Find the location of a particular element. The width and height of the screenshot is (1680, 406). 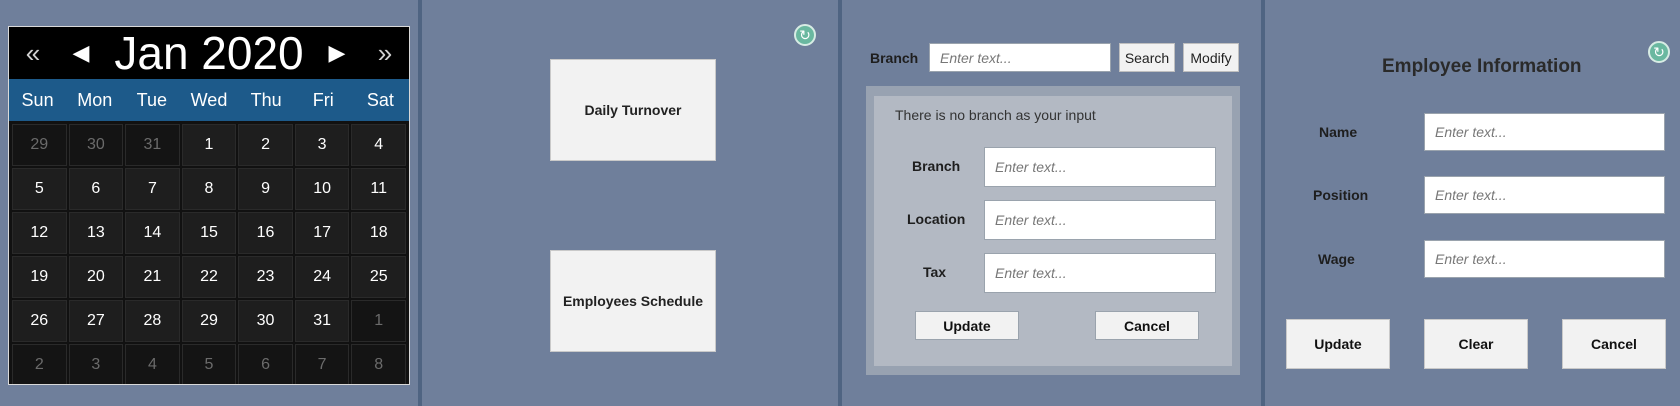

employee-clear-button: Clear is located at coordinates (1476, 344).